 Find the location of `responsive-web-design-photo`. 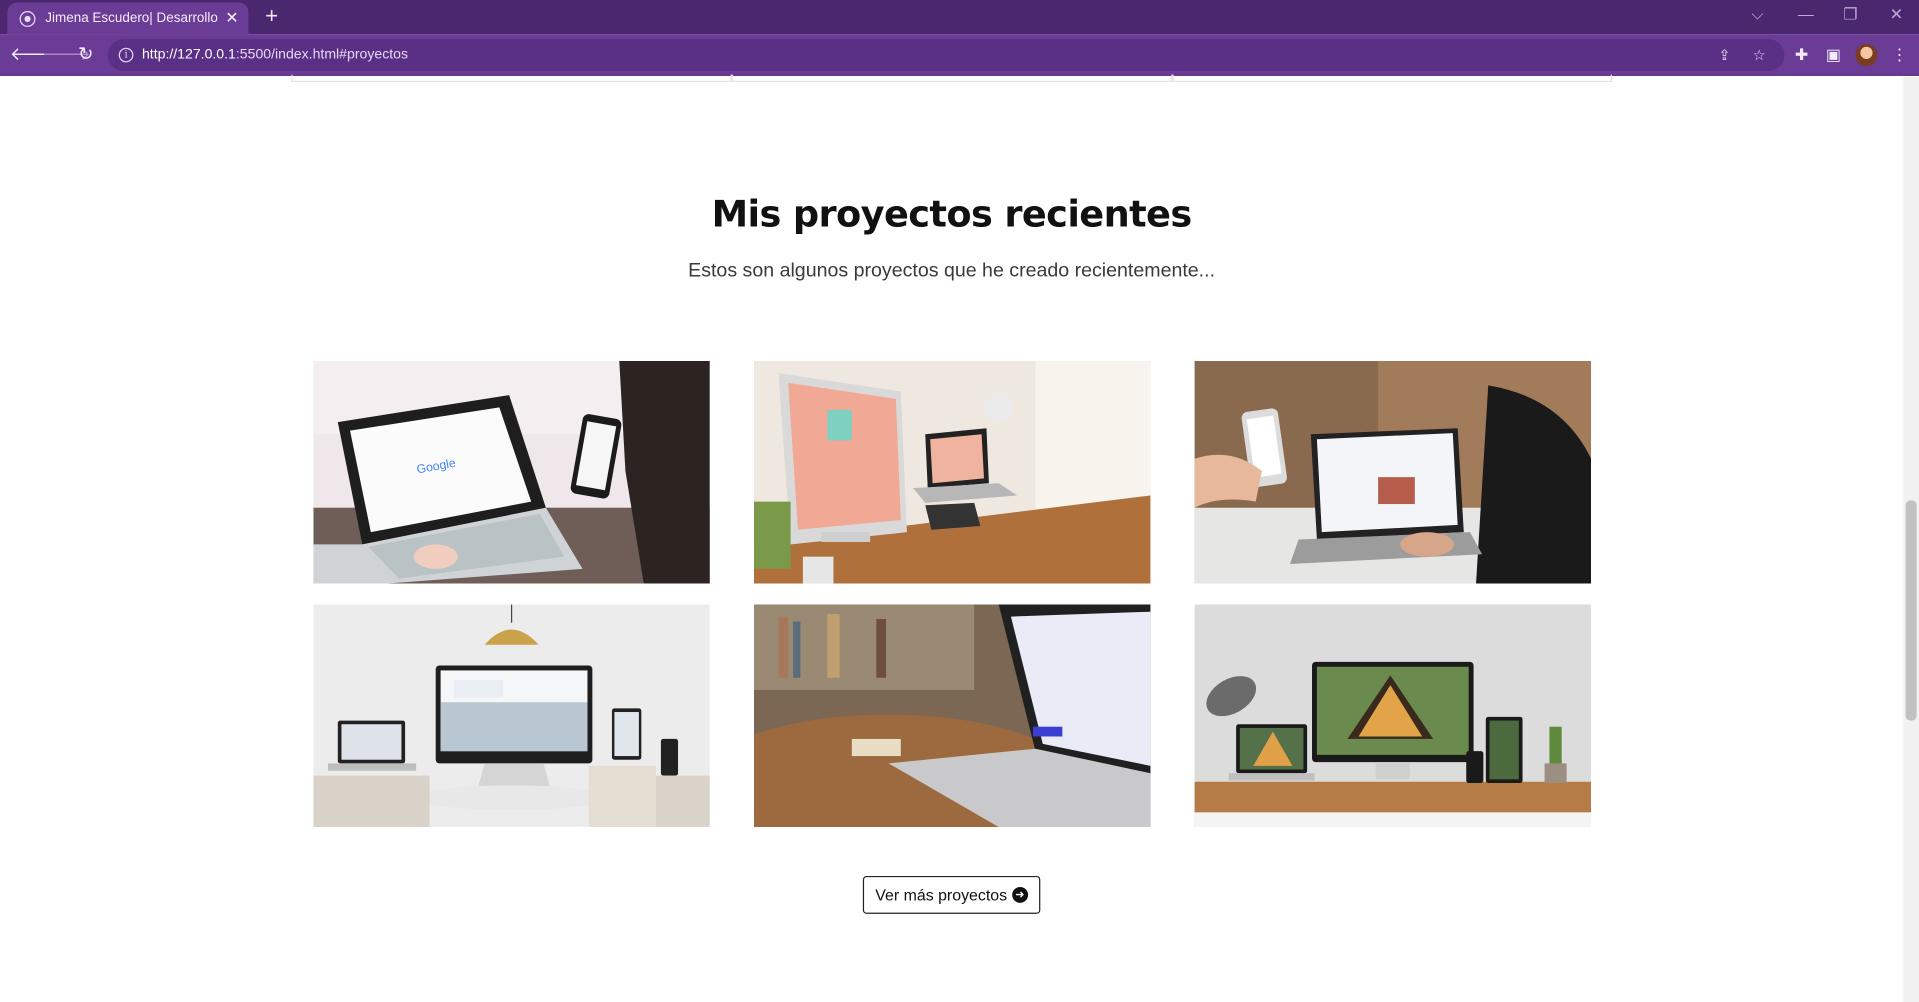

responsive-web-design-photo is located at coordinates (511, 716).